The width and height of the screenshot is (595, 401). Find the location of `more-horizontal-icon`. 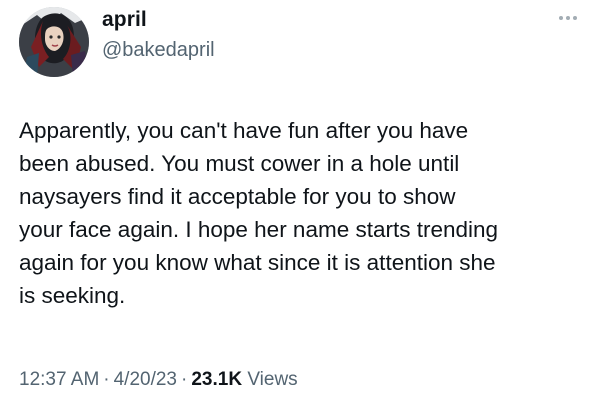

more-horizontal-icon is located at coordinates (568, 18).